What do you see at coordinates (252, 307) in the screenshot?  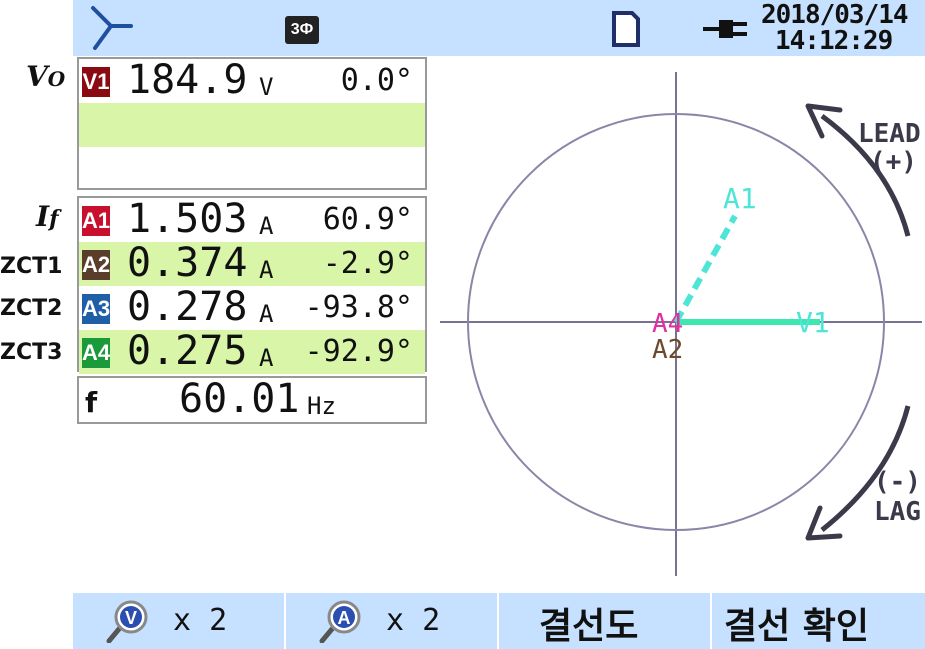 I see `current-row-a3: A3 0.278 A -93.8°` at bounding box center [252, 307].